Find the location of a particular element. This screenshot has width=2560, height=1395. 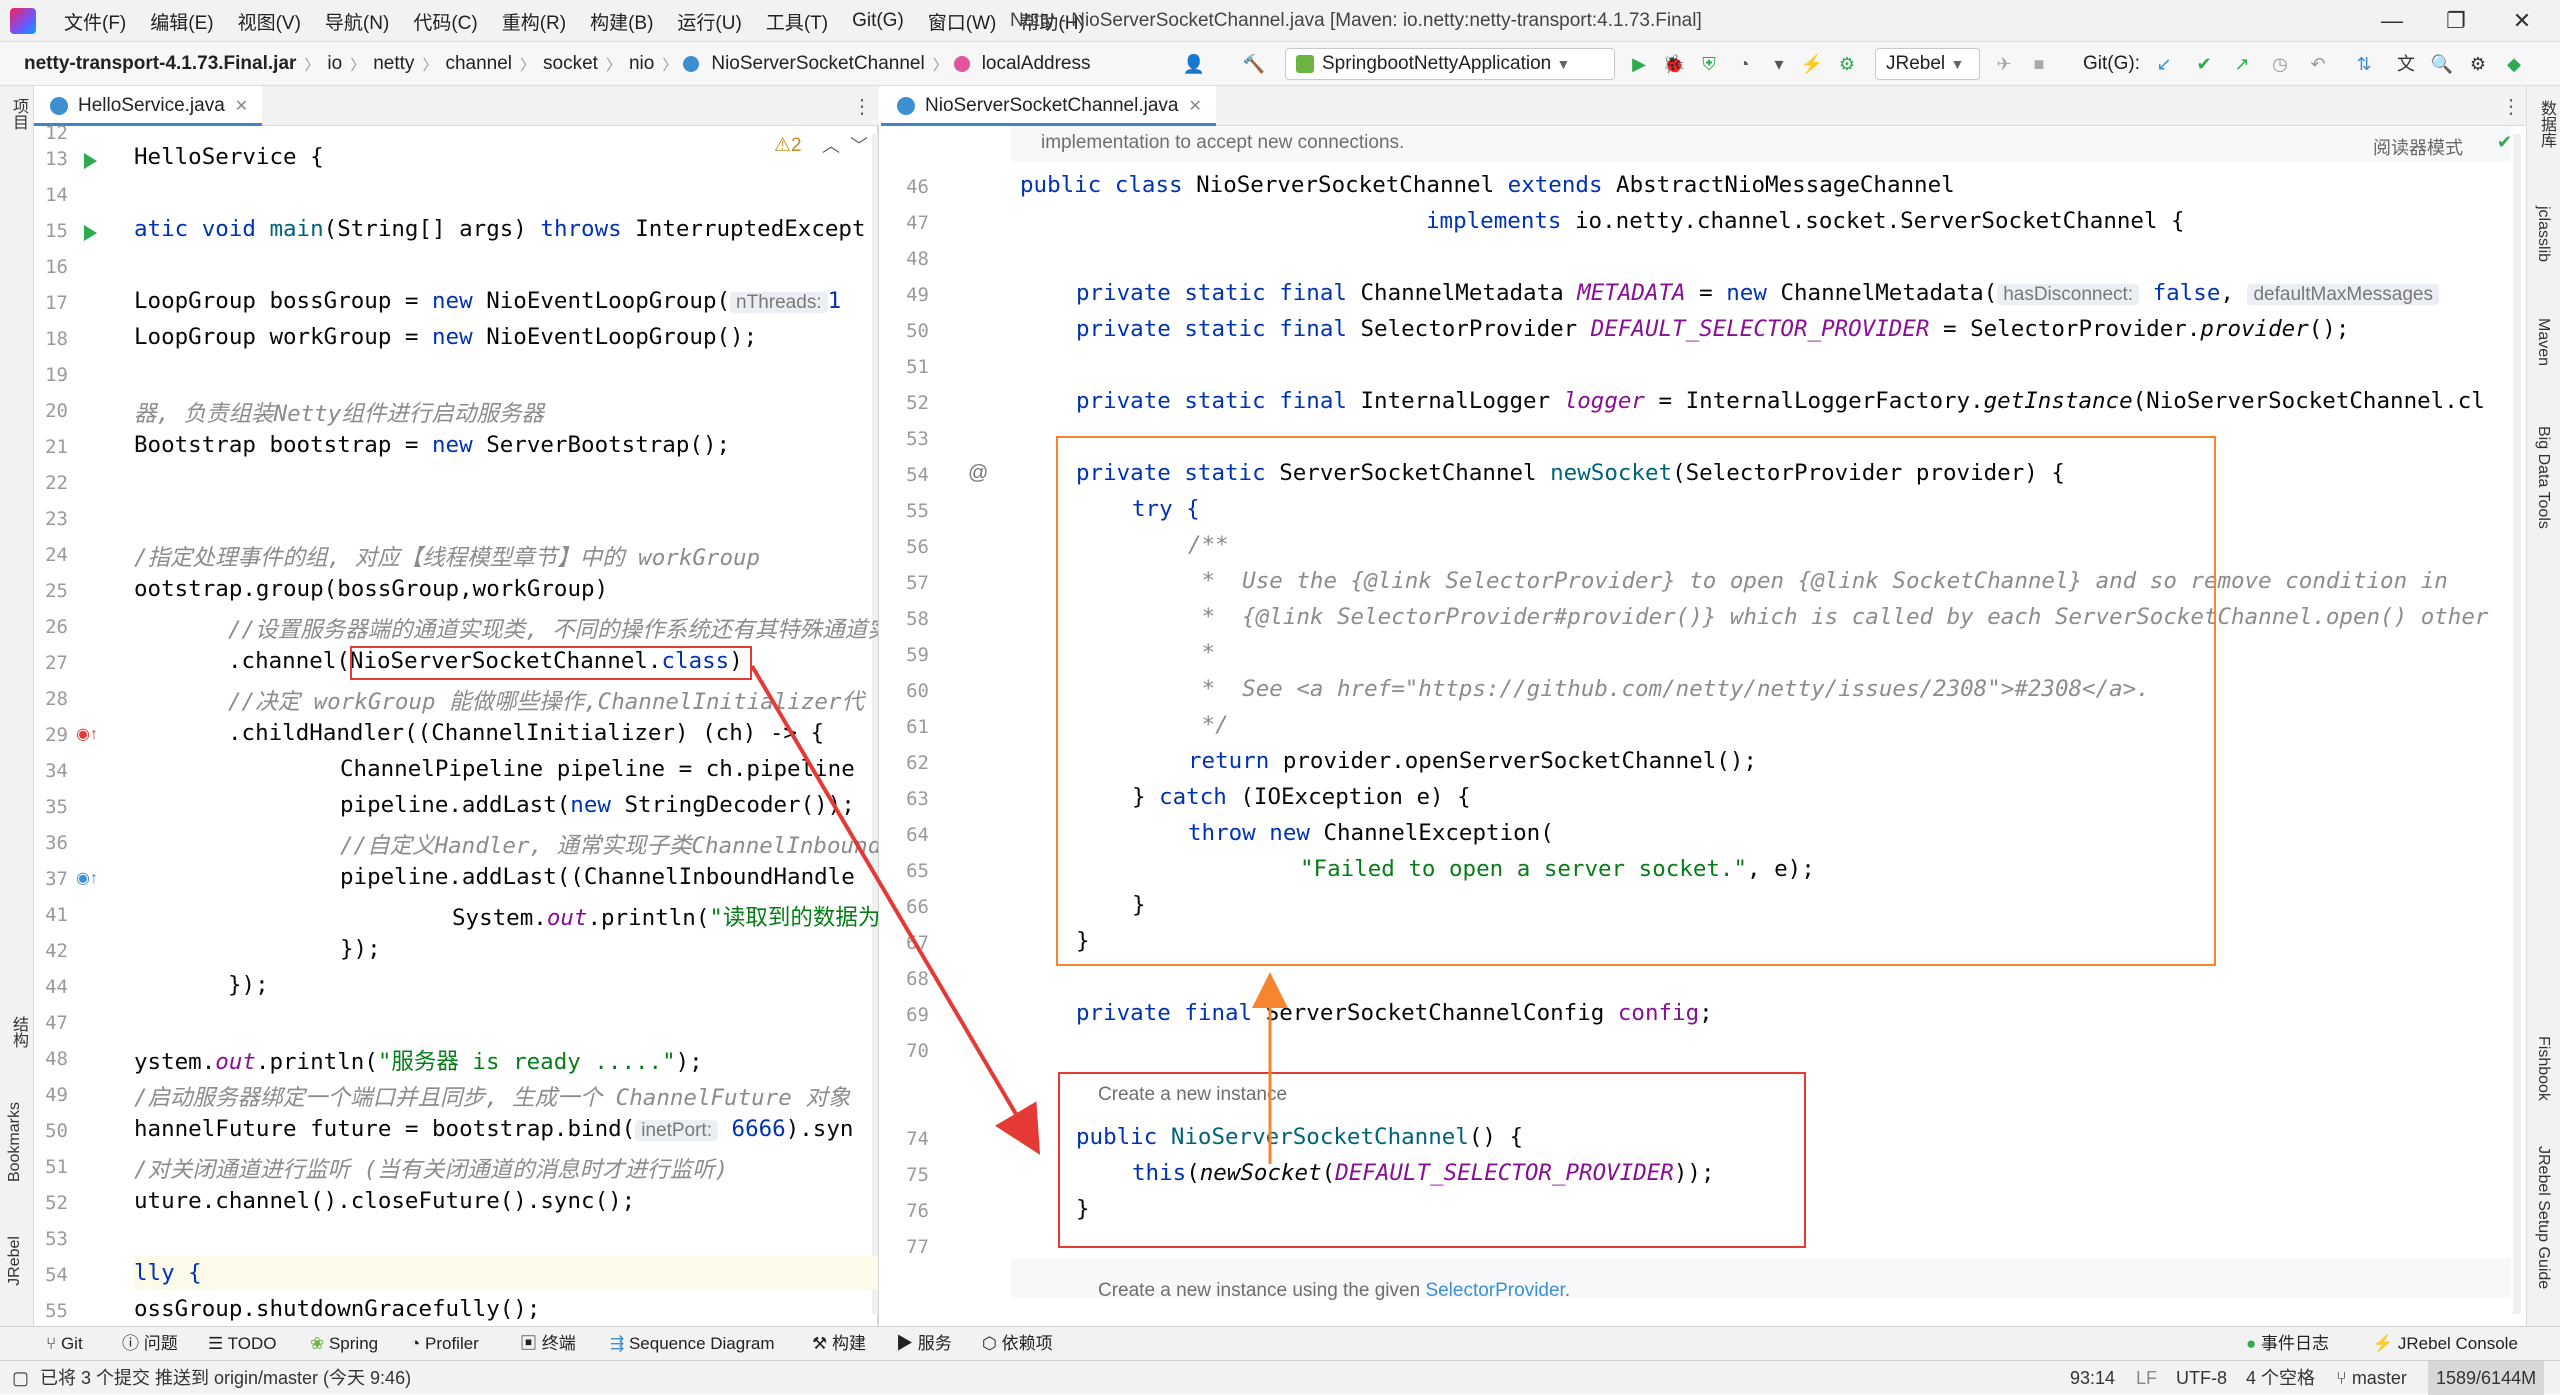

tool-spring: ❀ Spring is located at coordinates (344, 1344).